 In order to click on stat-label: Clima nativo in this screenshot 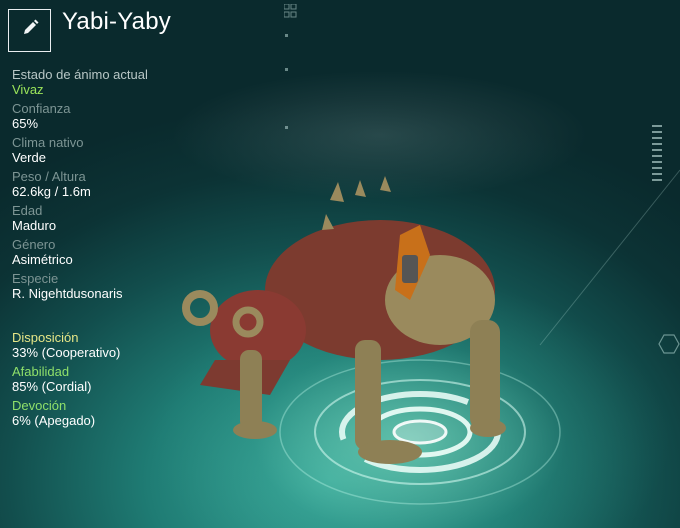, I will do `click(48, 142)`.